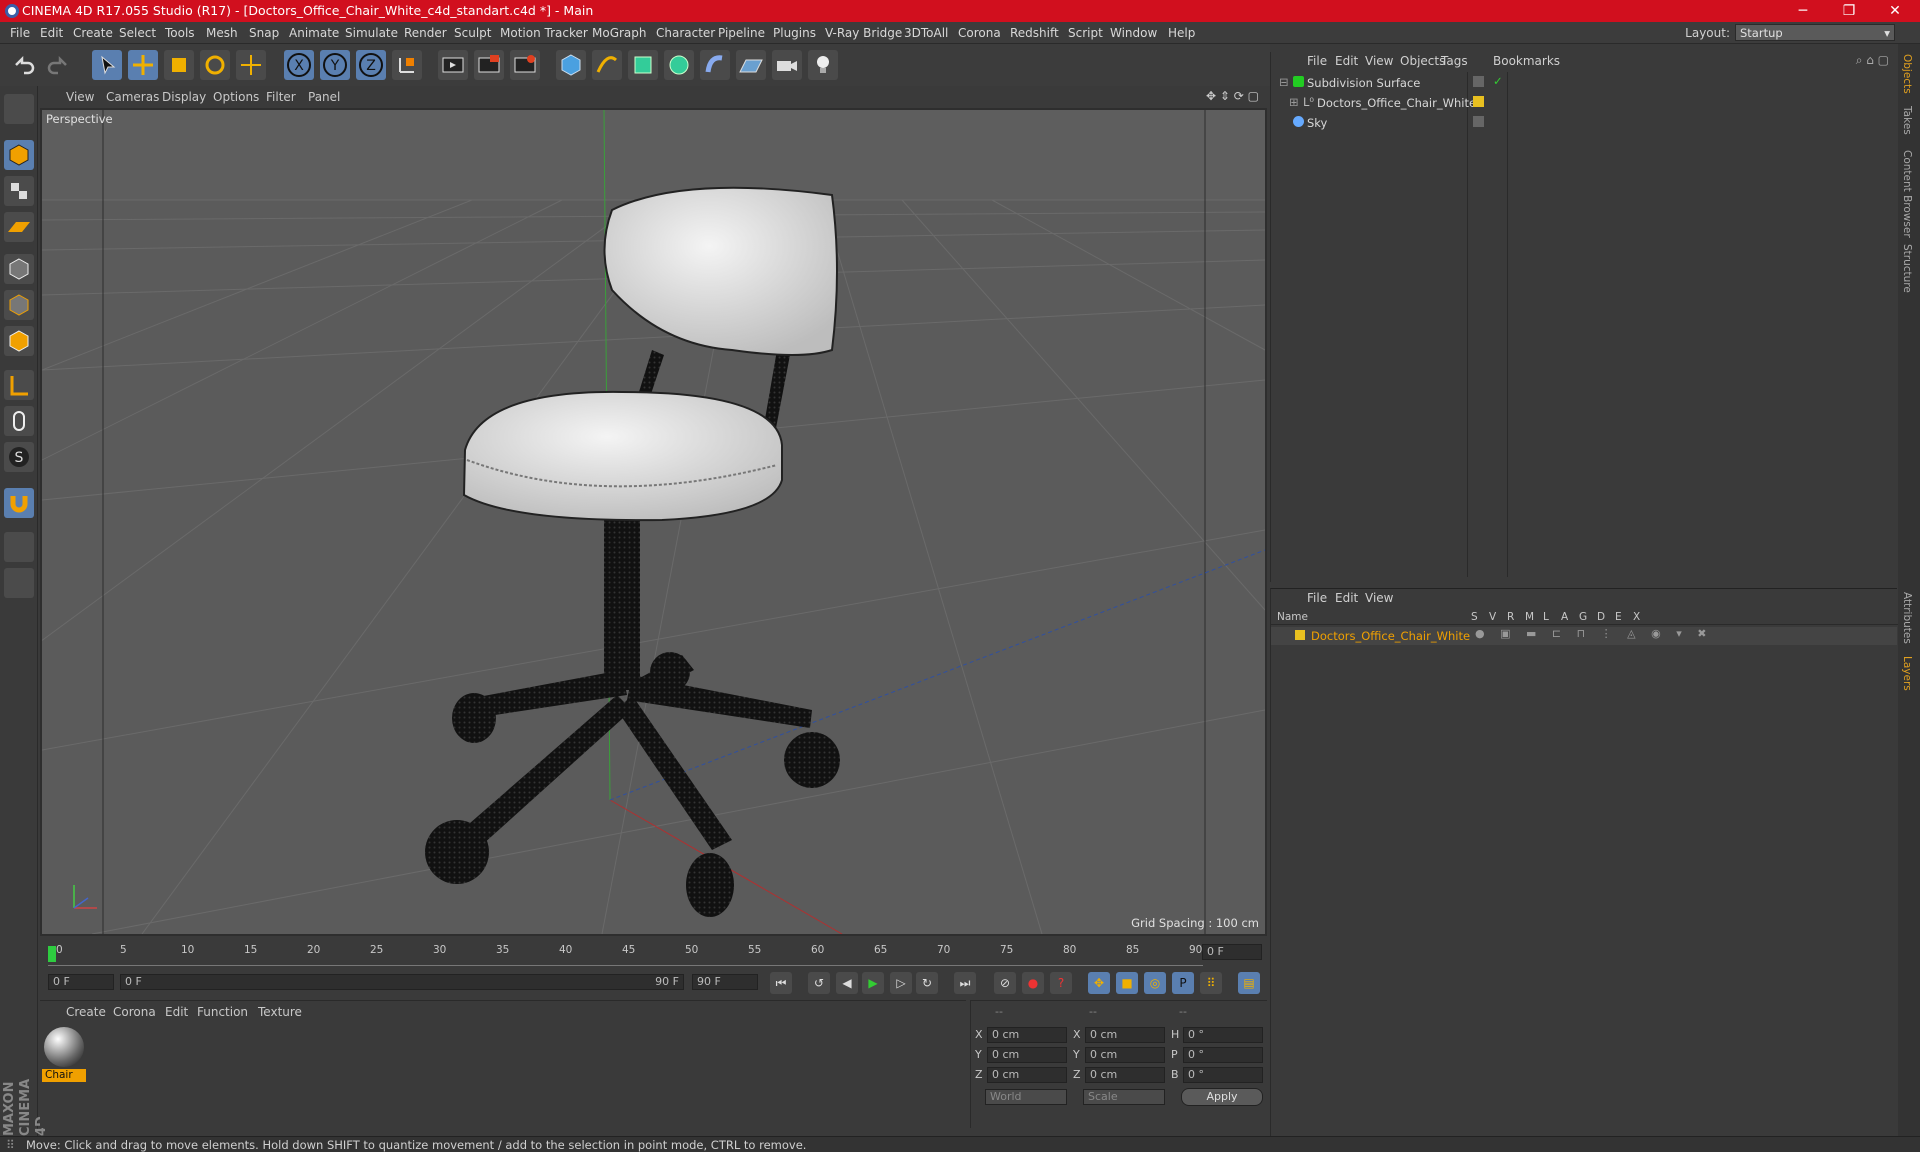  I want to click on recent-tool-icon, so click(251, 65).